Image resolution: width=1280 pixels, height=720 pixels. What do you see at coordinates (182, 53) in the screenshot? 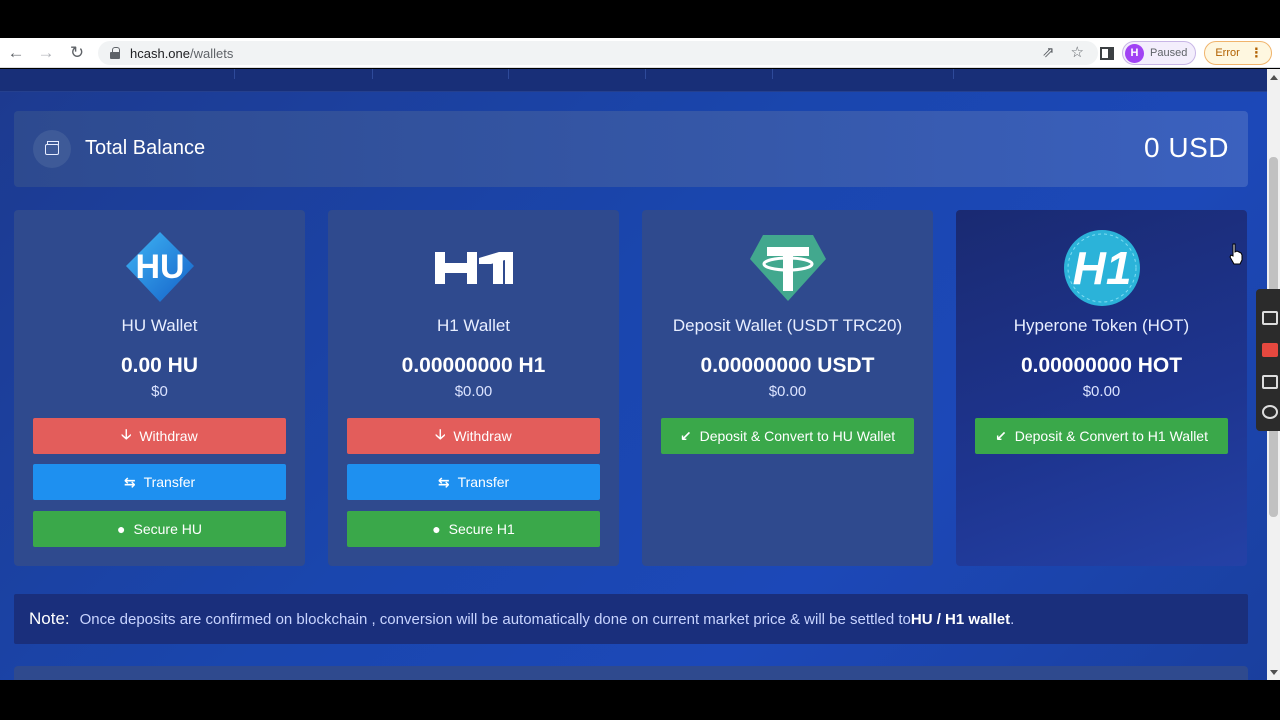
I see `url-text: hcash.one/wallets` at bounding box center [182, 53].